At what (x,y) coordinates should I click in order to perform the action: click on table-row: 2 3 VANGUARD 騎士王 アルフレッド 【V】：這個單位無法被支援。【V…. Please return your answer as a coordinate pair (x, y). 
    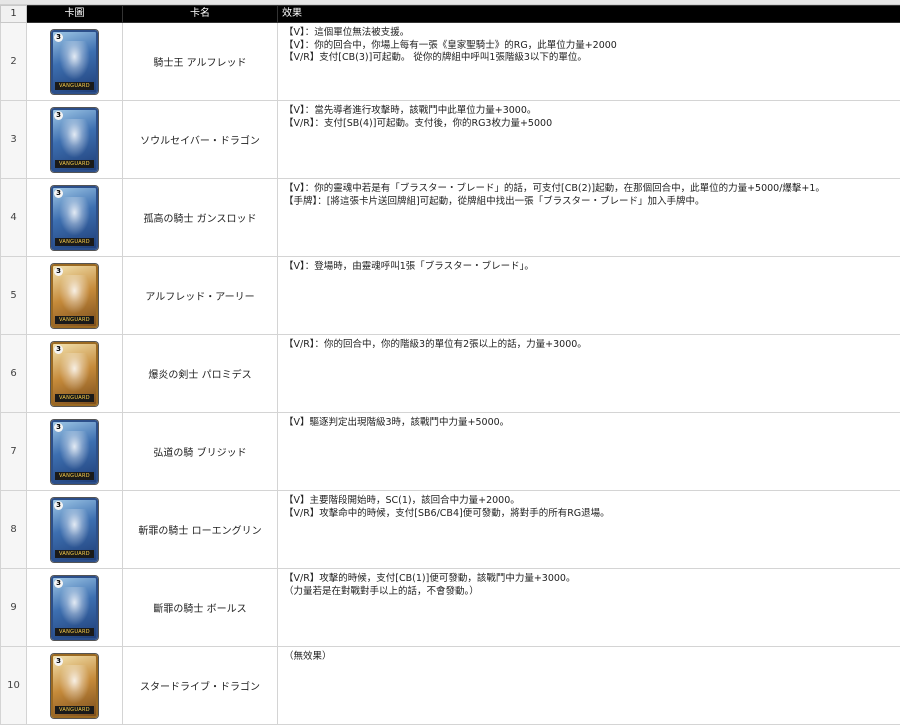
    Looking at the image, I should click on (450, 62).